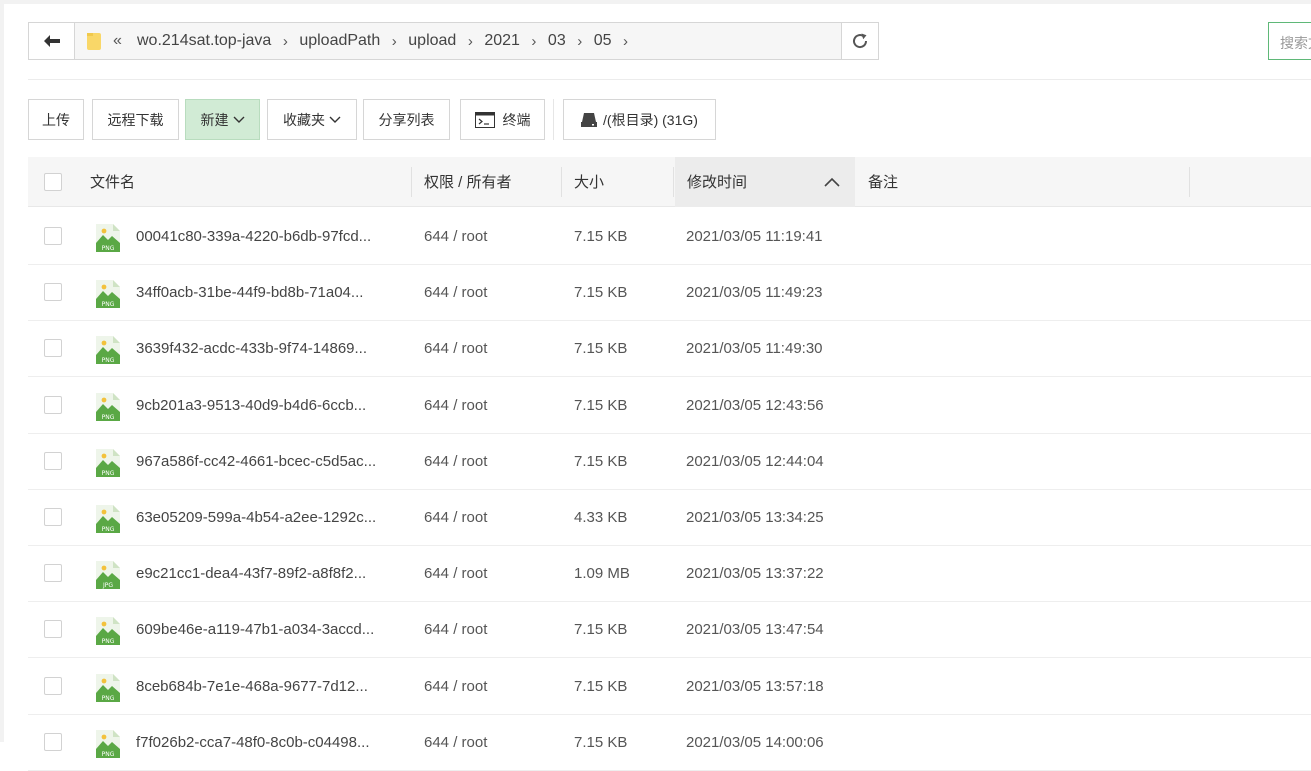 This screenshot has height=771, width=1311. Describe the element at coordinates (432, 41) in the screenshot. I see `breadcrumb-item: upload` at that location.